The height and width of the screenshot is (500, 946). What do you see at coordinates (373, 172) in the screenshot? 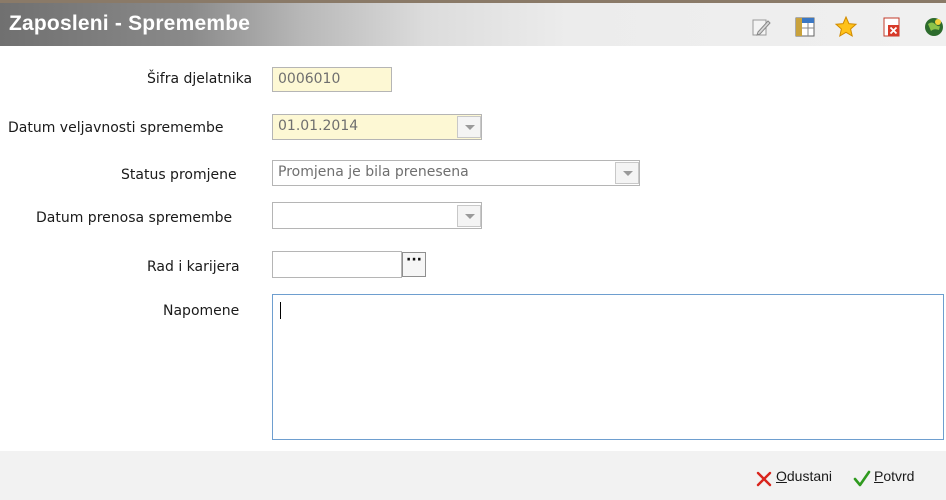
I see `change-status-value: Promjena je bila prenesena` at bounding box center [373, 172].